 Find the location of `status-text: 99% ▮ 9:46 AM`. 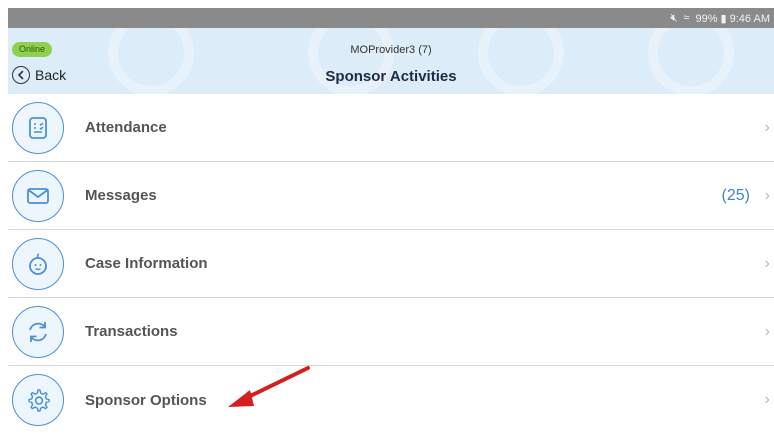

status-text: 99% ▮ 9:46 AM is located at coordinates (732, 18).